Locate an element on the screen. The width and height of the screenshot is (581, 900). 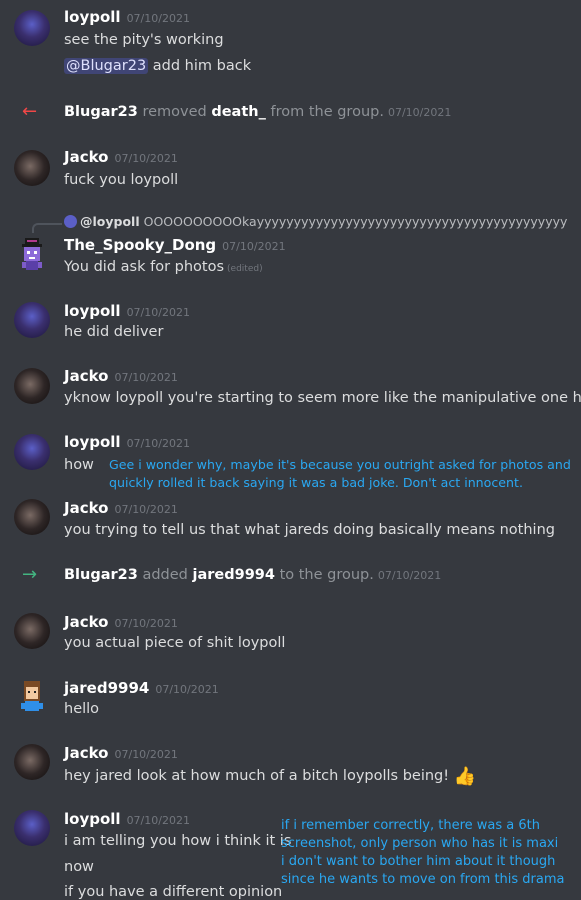
message-text: fuck you loypoll is located at coordinates (121, 180).